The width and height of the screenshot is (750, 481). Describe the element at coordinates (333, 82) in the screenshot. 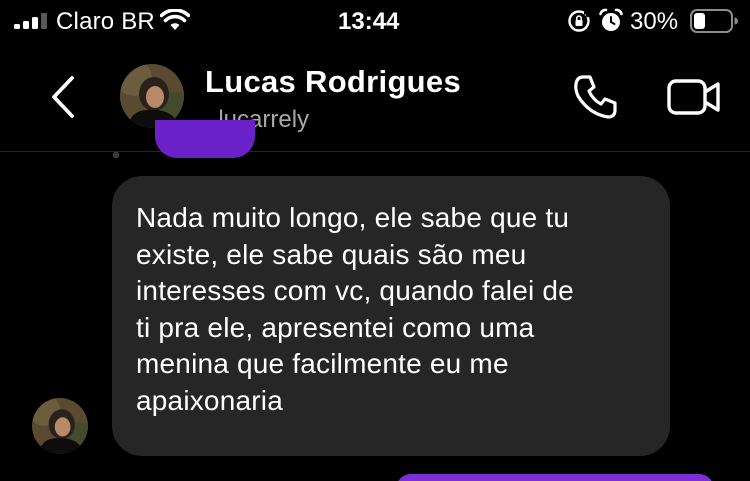

I see `contact-name: Lucas Rodrigues` at that location.